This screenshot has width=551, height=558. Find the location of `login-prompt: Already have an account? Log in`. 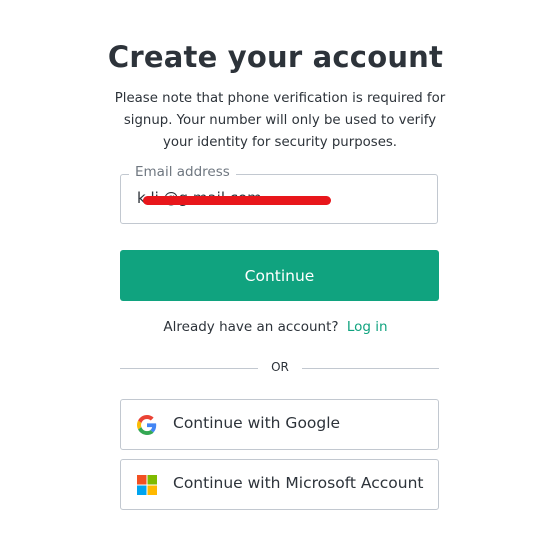

login-prompt: Already have an account? Log in is located at coordinates (275, 327).